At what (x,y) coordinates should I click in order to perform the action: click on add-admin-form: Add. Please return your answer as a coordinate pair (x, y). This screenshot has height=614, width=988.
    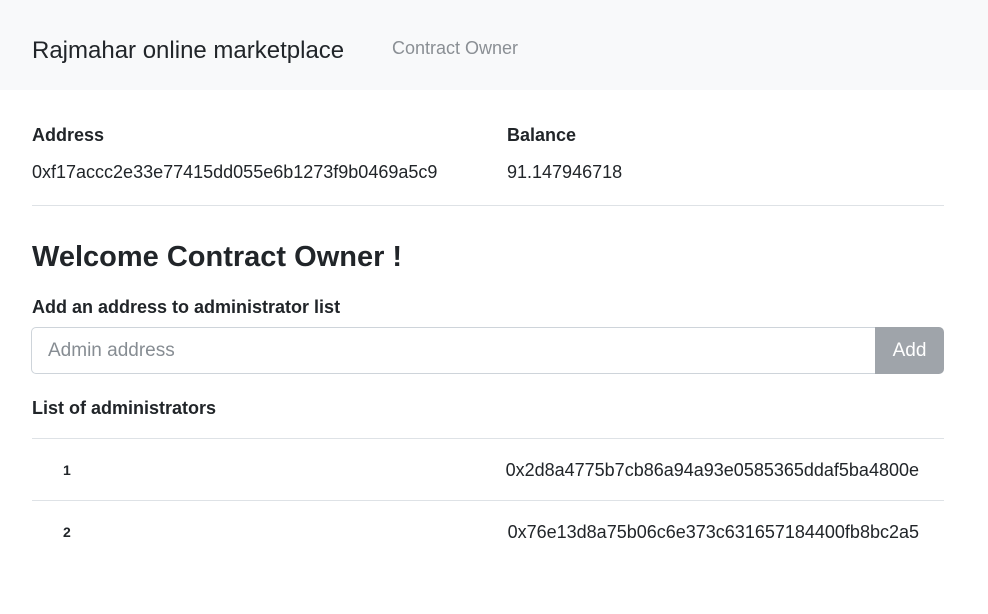
    Looking at the image, I should click on (487, 350).